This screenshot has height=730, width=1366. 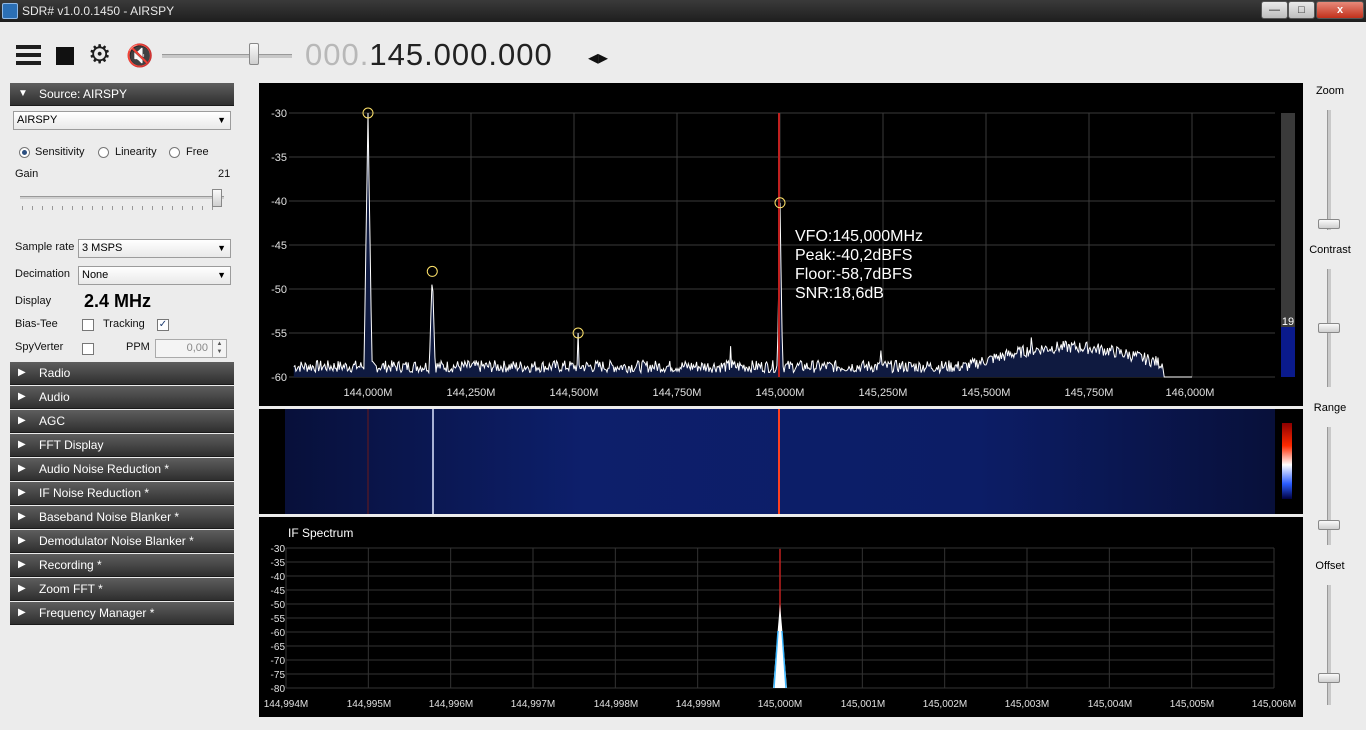 What do you see at coordinates (1329, 224) in the screenshot?
I see `zoom-slider-thumb` at bounding box center [1329, 224].